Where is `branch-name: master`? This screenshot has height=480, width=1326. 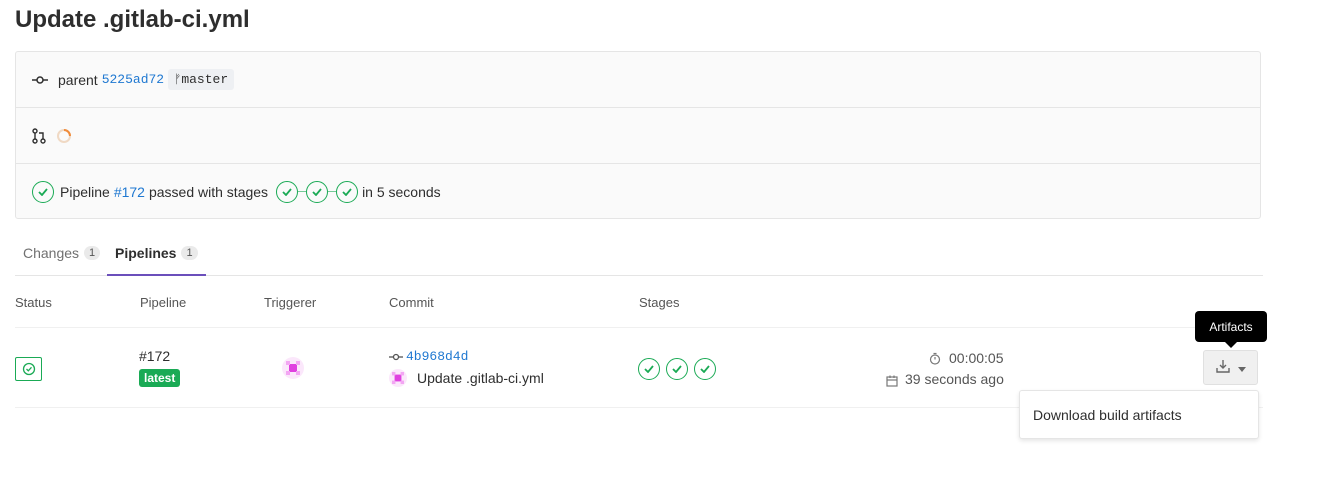 branch-name: master is located at coordinates (205, 79).